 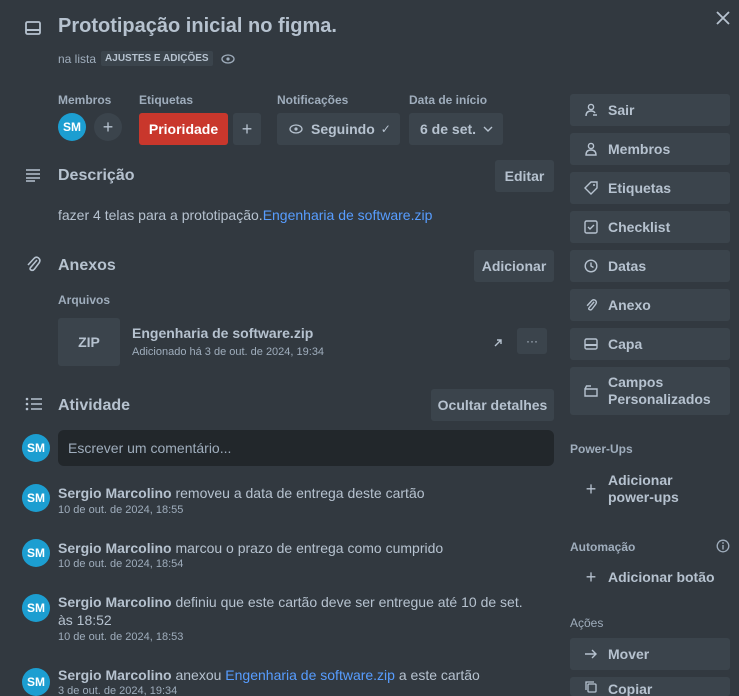 What do you see at coordinates (650, 110) in the screenshot?
I see `leave-button: Sair` at bounding box center [650, 110].